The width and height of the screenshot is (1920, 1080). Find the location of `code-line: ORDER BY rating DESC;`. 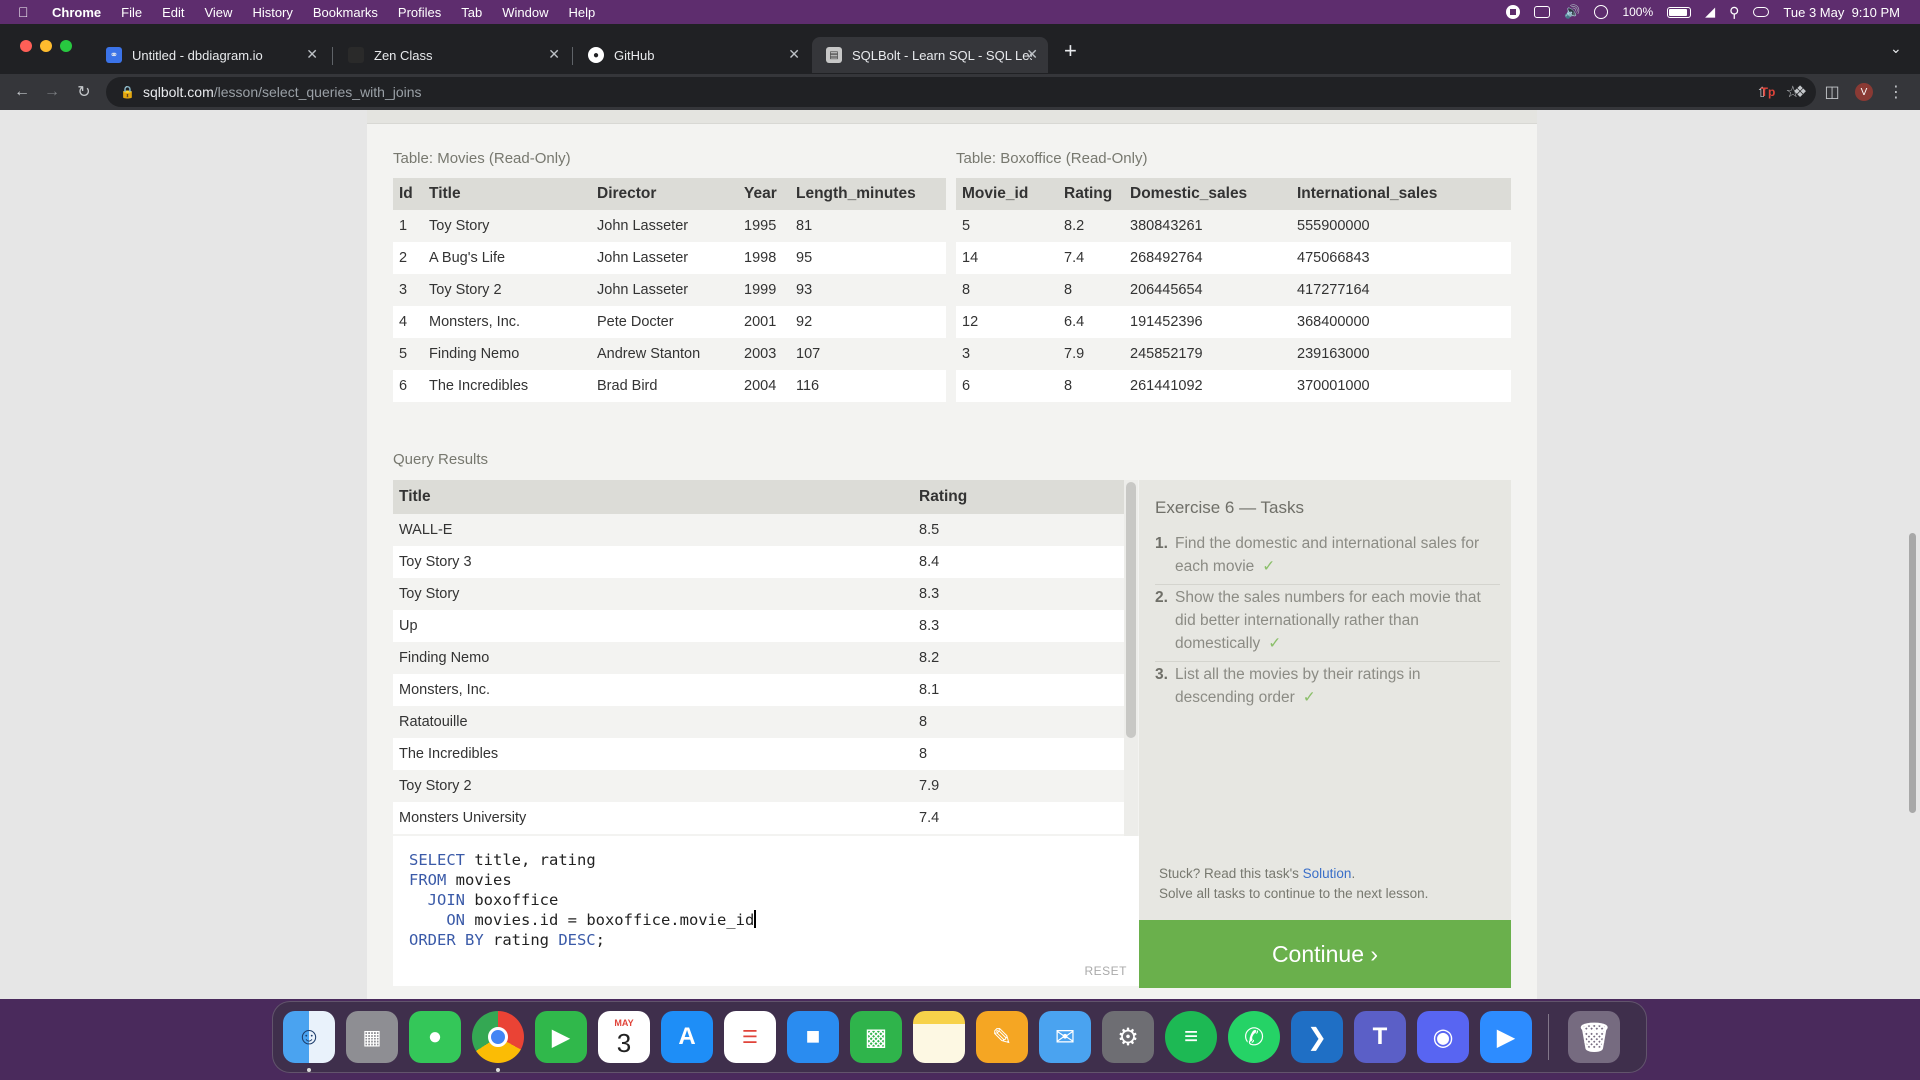

code-line: ORDER BY rating DESC; is located at coordinates (582, 940).